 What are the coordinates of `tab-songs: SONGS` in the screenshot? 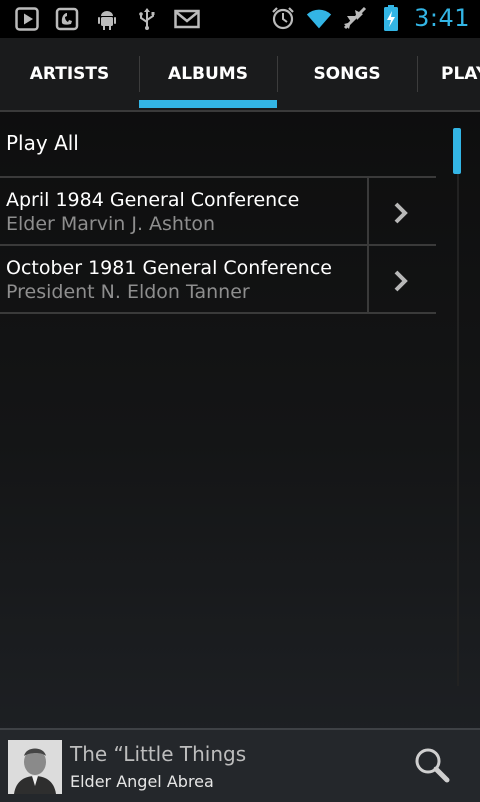 It's located at (347, 74).